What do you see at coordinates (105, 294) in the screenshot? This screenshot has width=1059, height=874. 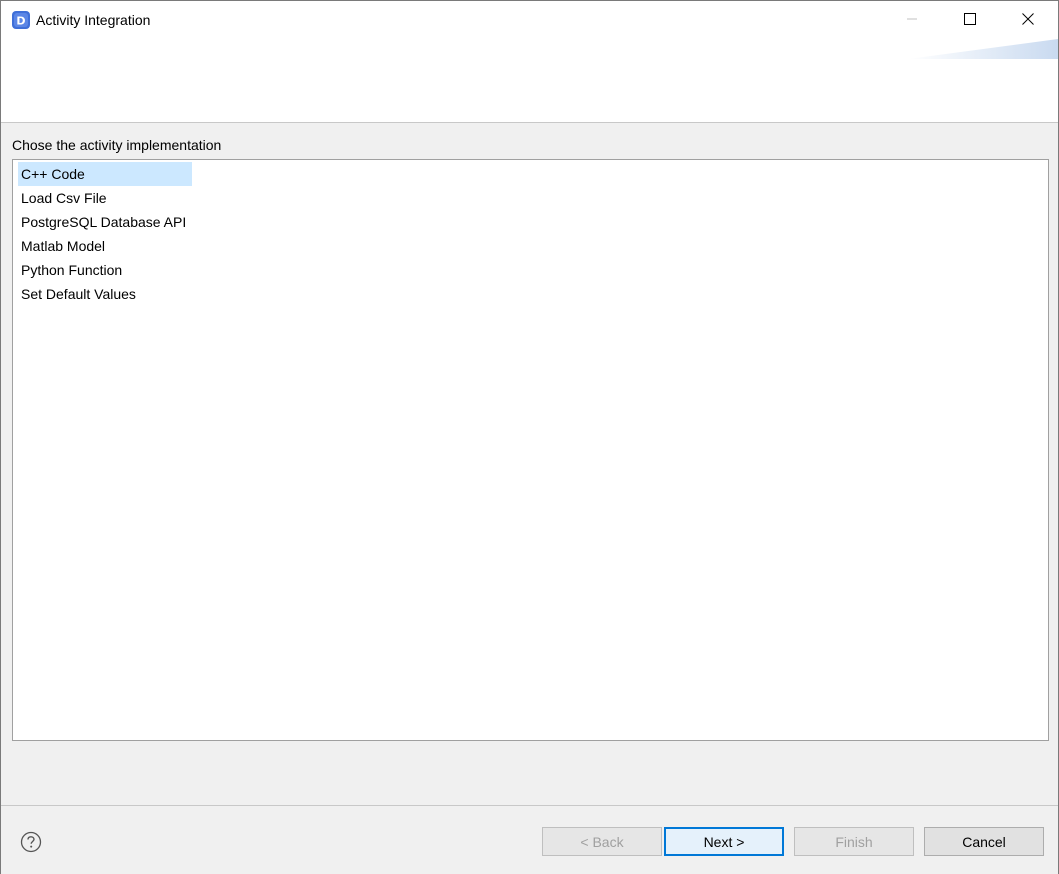 I see `list-item: Set Default Values` at bounding box center [105, 294].